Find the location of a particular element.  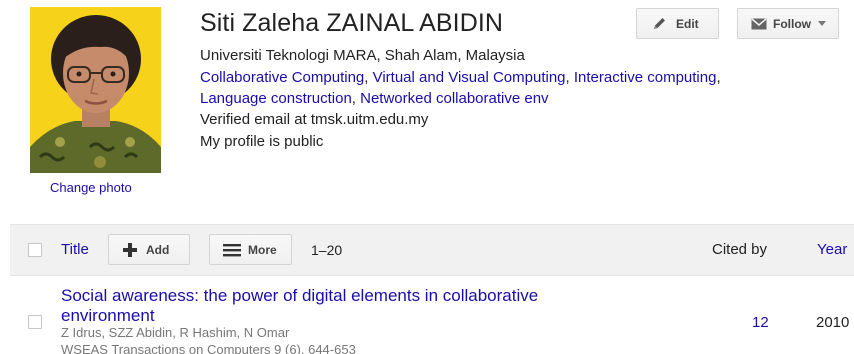

chevron-down-icon is located at coordinates (822, 23).